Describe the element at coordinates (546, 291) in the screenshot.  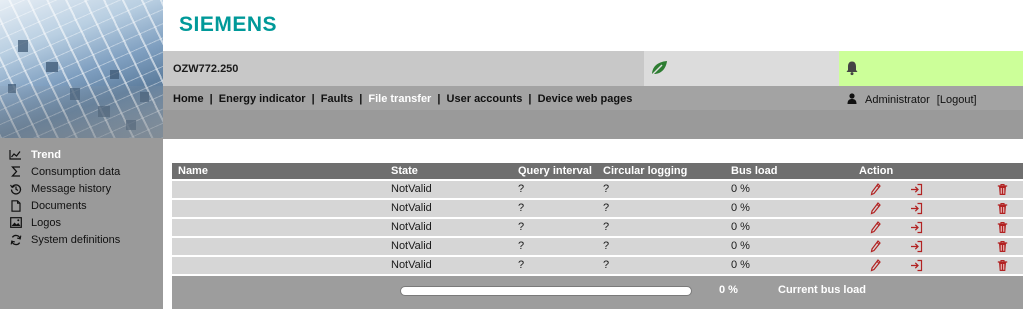
I see `bus-load-progress-bar` at that location.